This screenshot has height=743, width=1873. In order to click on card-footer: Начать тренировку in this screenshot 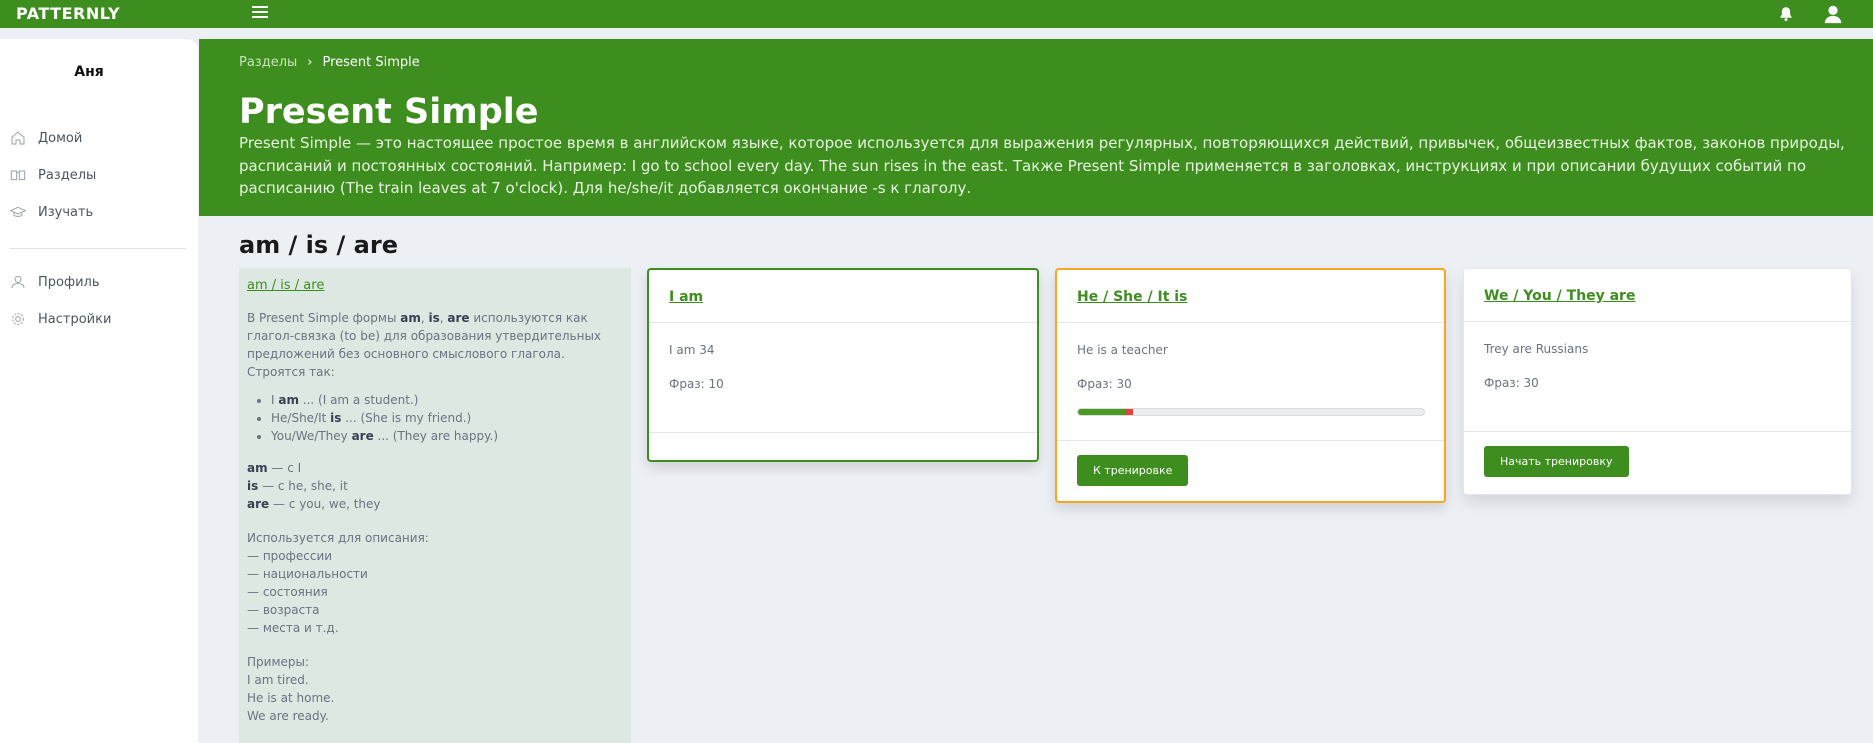, I will do `click(1657, 461)`.